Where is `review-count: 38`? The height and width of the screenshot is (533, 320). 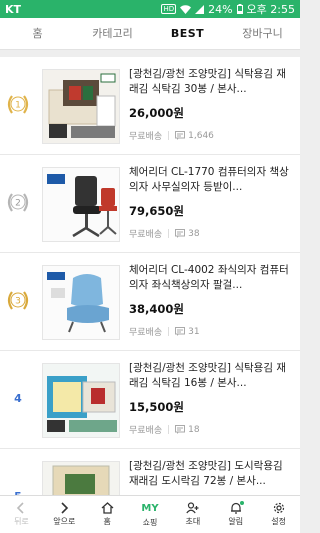
review-count: 38 is located at coordinates (187, 233).